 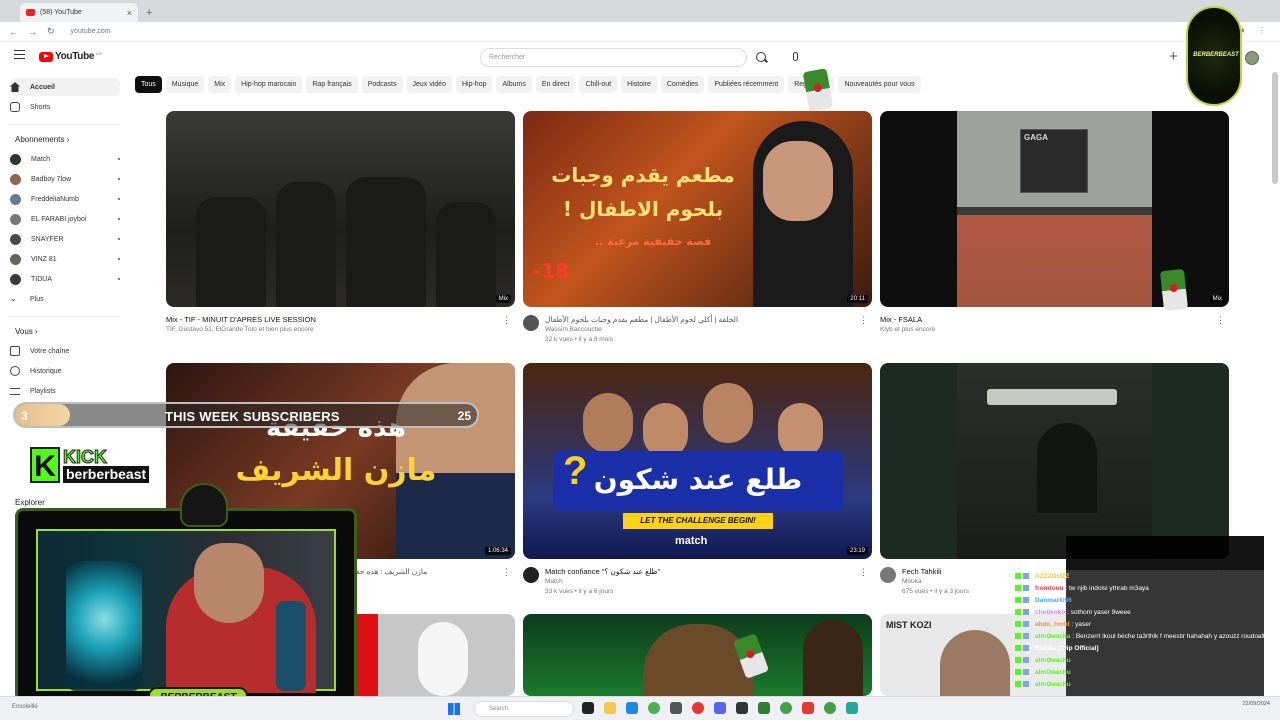 What do you see at coordinates (1052, 624) in the screenshot?
I see `chat-username: abdo_hmid` at bounding box center [1052, 624].